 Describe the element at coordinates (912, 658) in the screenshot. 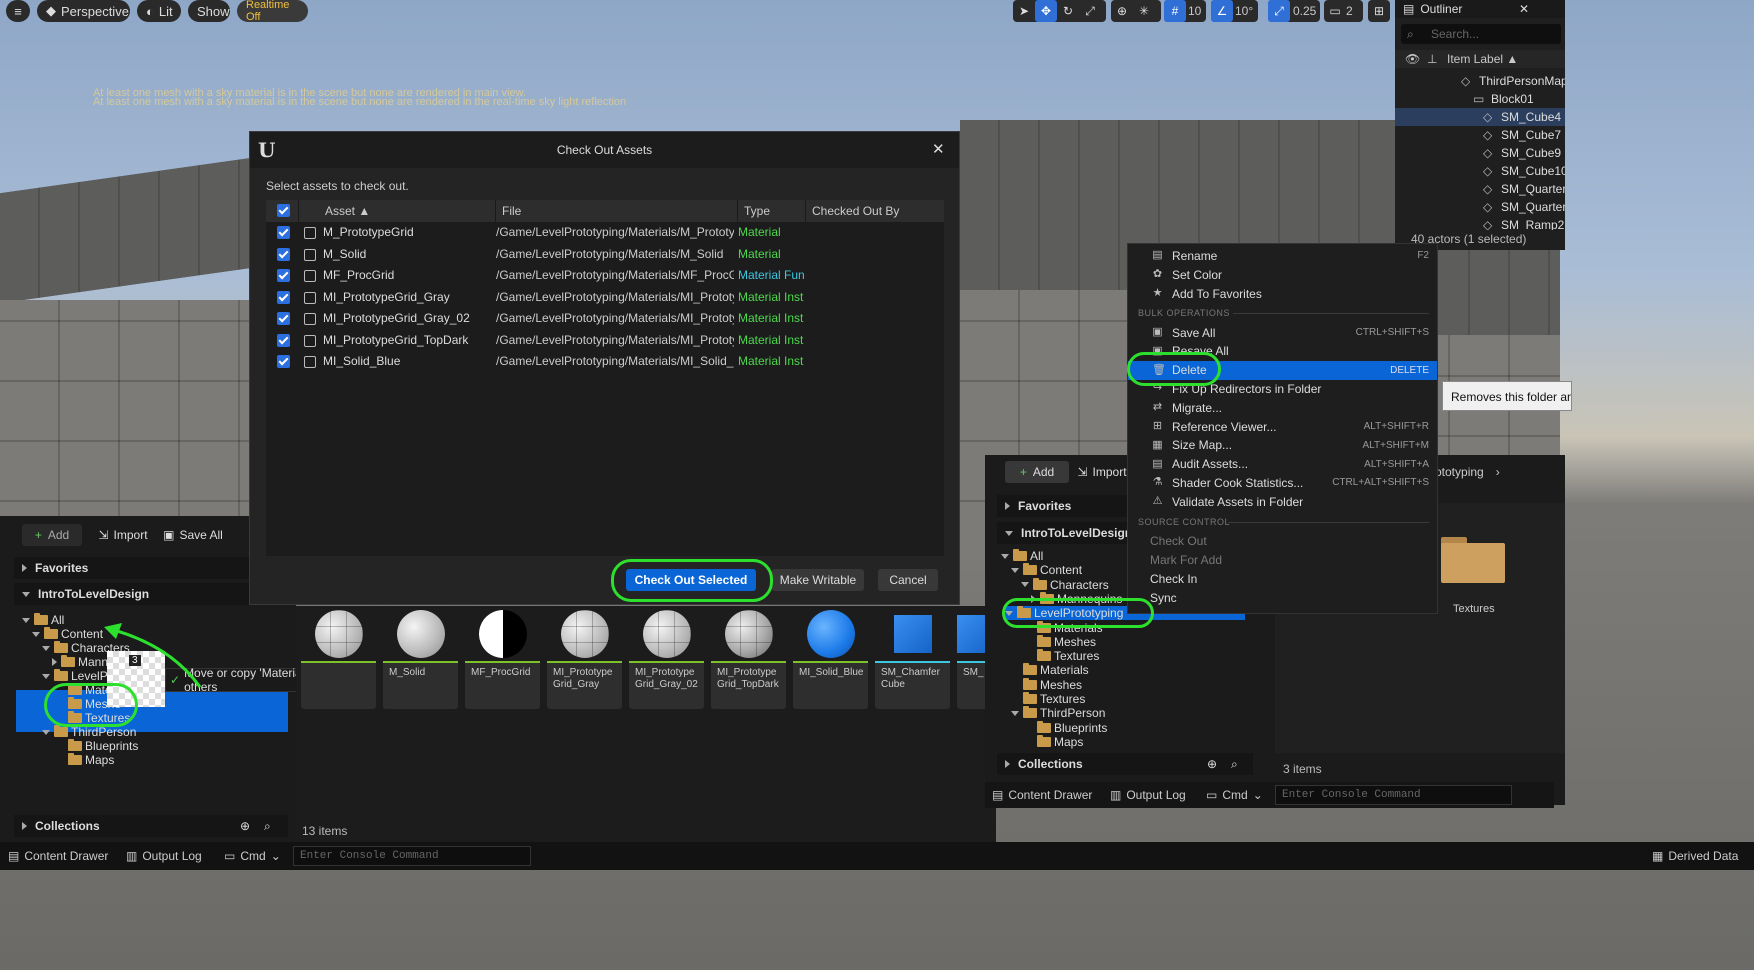

I see `asset-tile: SM_Chamfer Cube` at that location.